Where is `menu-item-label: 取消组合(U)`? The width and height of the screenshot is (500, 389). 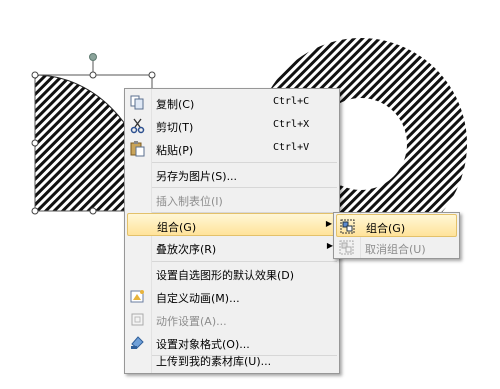 menu-item-label: 取消组合(U) is located at coordinates (395, 249).